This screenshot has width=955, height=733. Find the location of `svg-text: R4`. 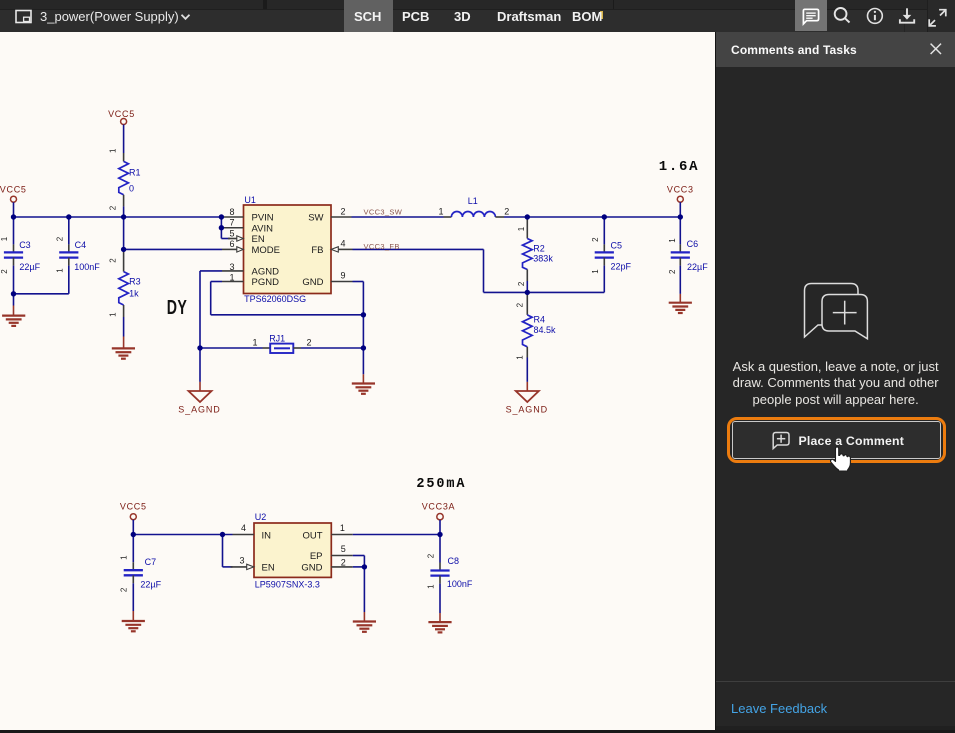

svg-text: R4 is located at coordinates (540, 320).